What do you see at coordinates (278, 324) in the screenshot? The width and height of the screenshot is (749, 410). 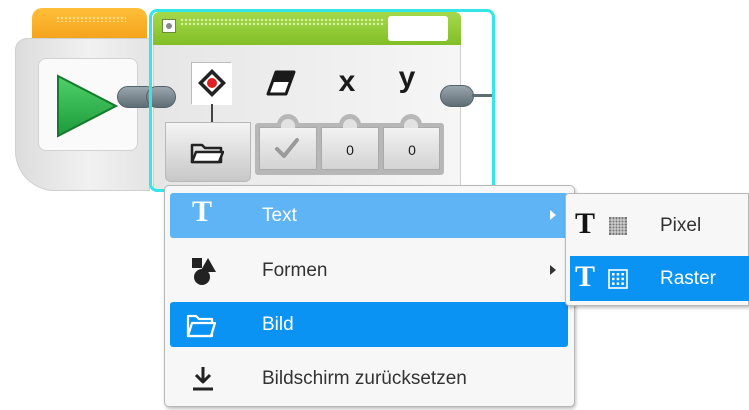 I see `menu-item-label: Bild` at bounding box center [278, 324].